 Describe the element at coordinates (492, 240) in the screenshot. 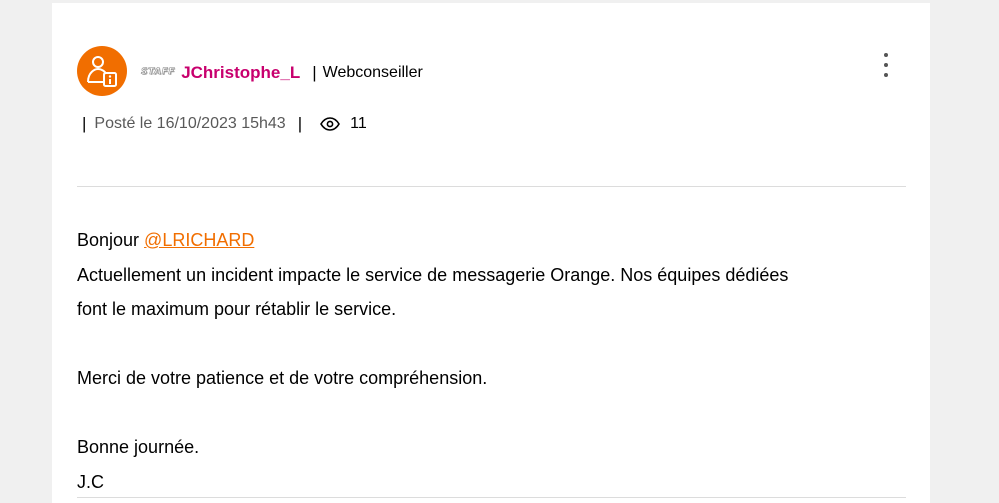

I see `greeting-line: Bonjour @LRICHARD` at that location.